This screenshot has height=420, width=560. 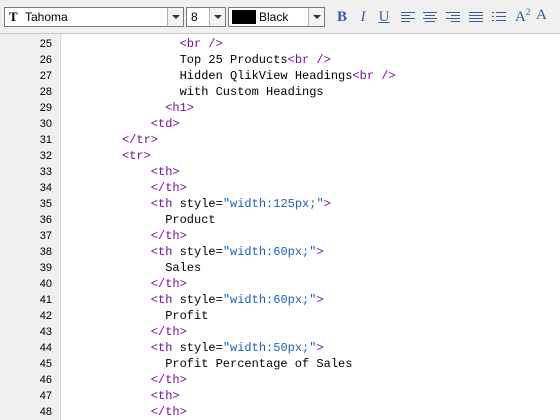 What do you see at coordinates (45, 252) in the screenshot?
I see `line-number: 38` at bounding box center [45, 252].